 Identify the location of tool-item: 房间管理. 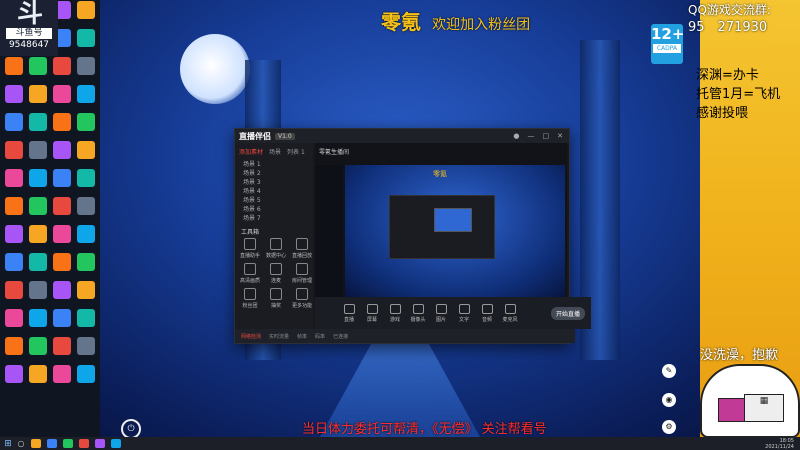
(302, 273).